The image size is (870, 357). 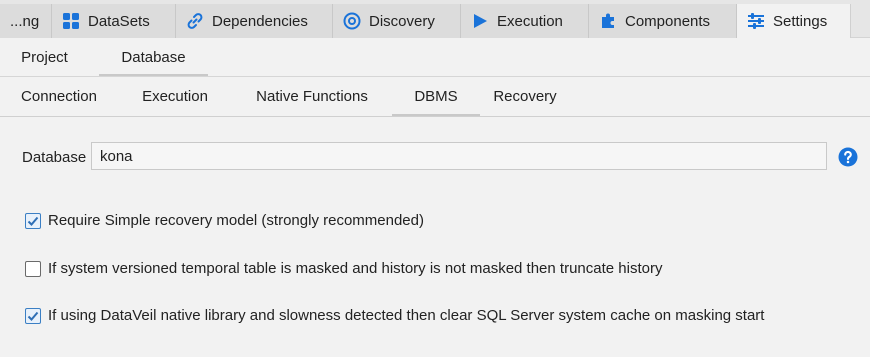 I want to click on tab-execution: Execution, so click(x=525, y=21).